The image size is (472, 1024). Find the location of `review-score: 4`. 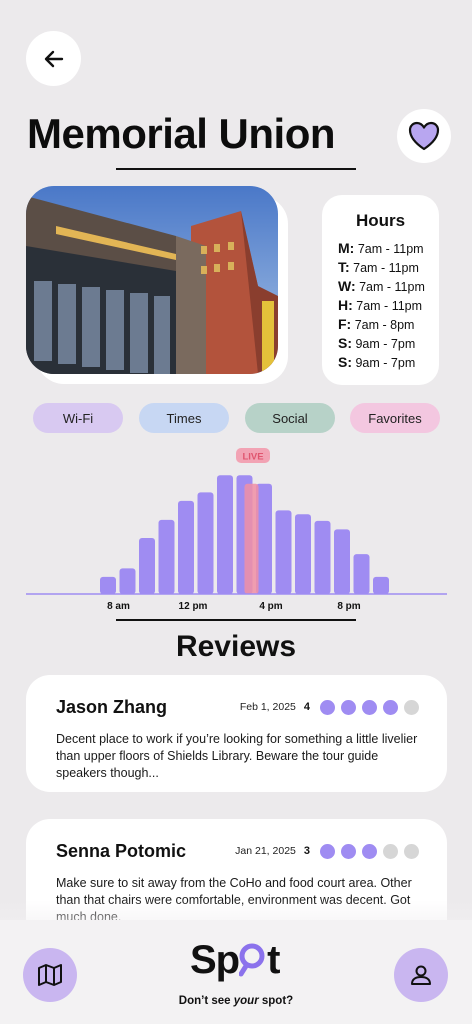

review-score: 4 is located at coordinates (306, 707).